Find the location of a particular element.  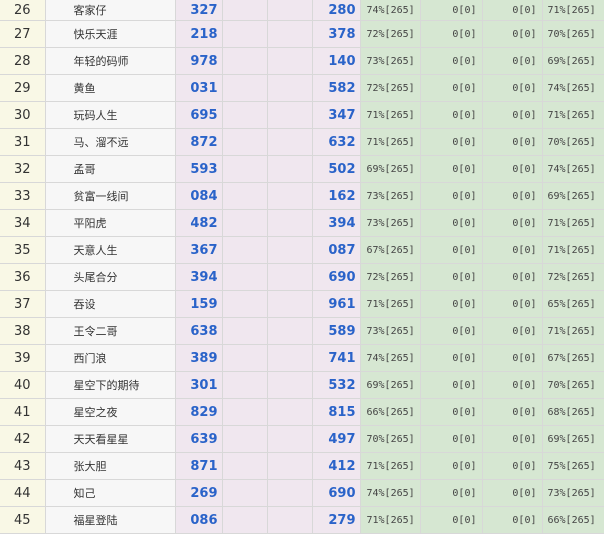

table-row: 29 黄鱼 031 582 72%[265] 0[0] 0[0] 74%[265] is located at coordinates (302, 88).